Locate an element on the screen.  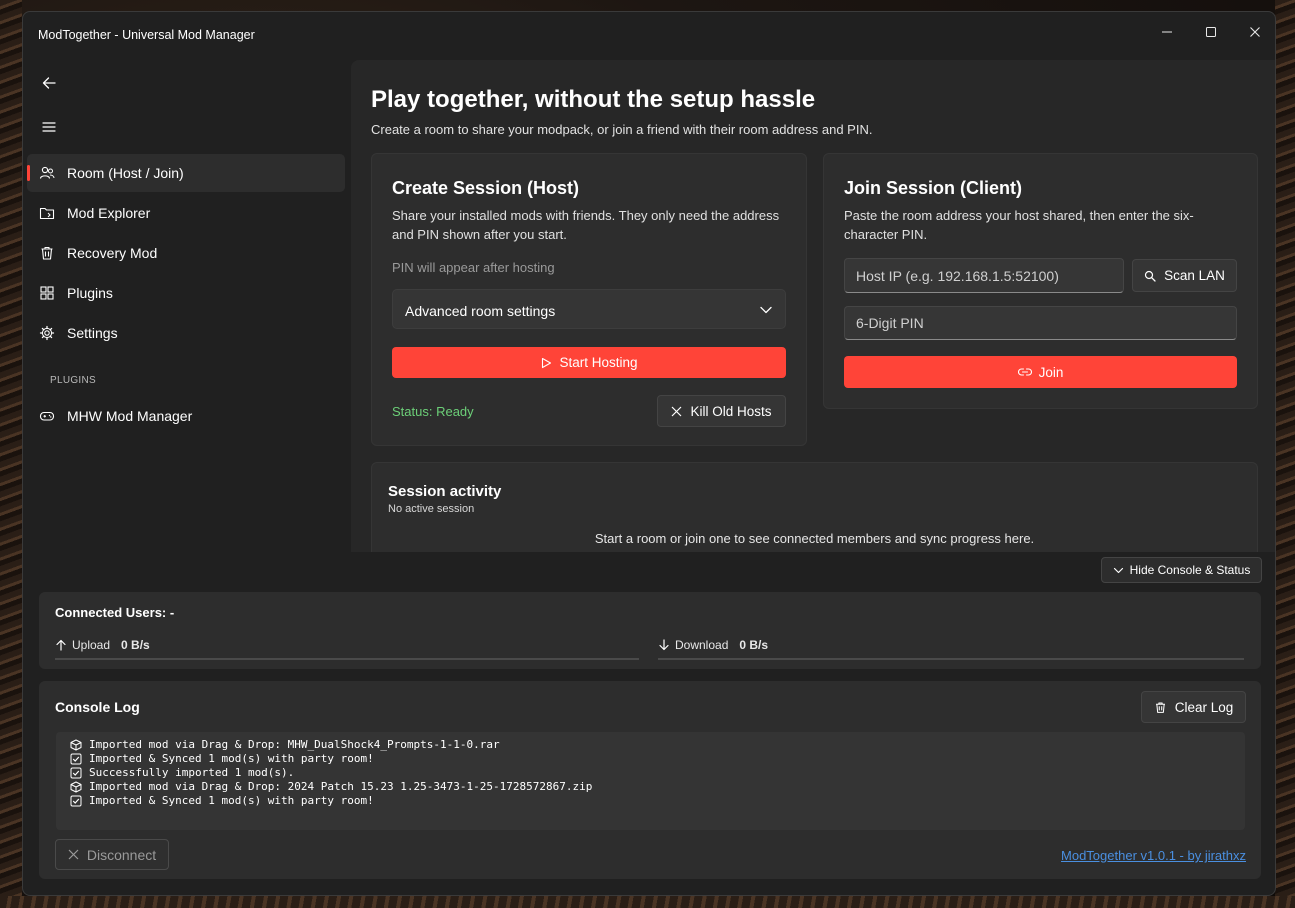
hamburger-icon is located at coordinates (49, 127).